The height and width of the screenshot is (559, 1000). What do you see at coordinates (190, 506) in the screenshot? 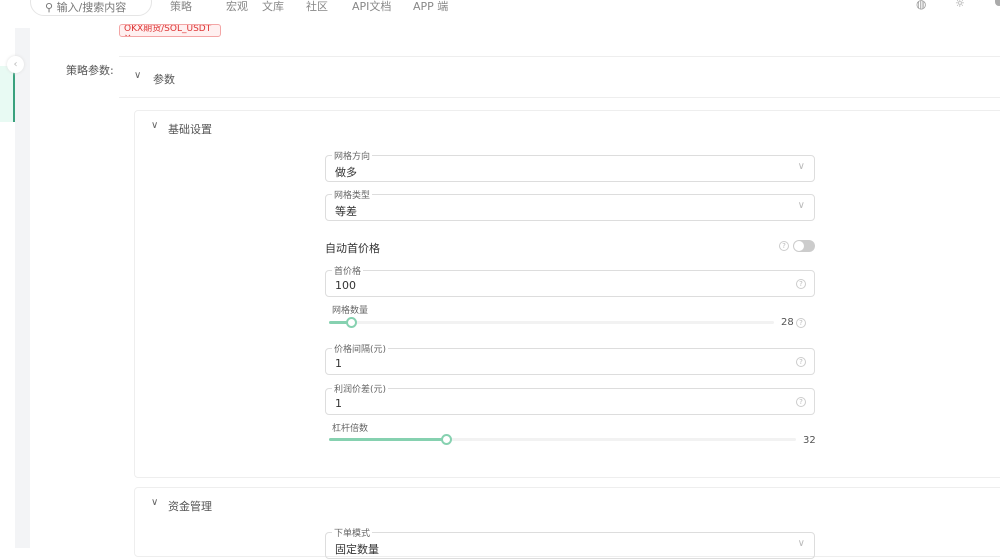
I see `funds-title: 资金管理` at bounding box center [190, 506].